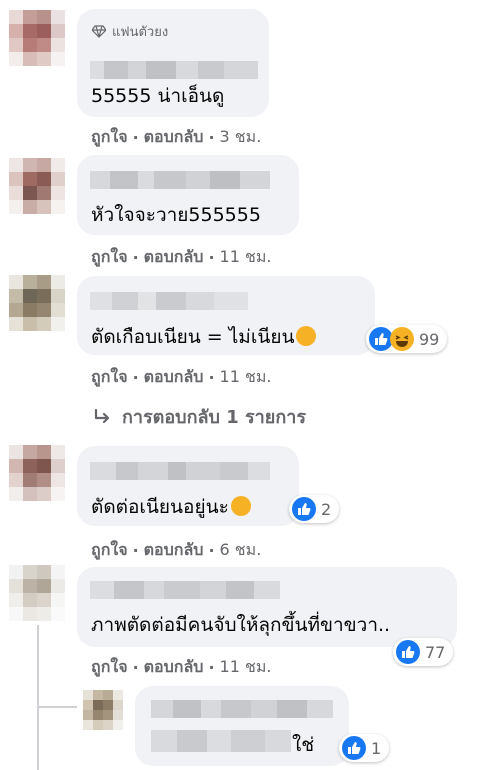 Image resolution: width=500 pixels, height=770 pixels. I want to click on view-replies-link: การตอบกลับ 1 รายการ, so click(200, 416).